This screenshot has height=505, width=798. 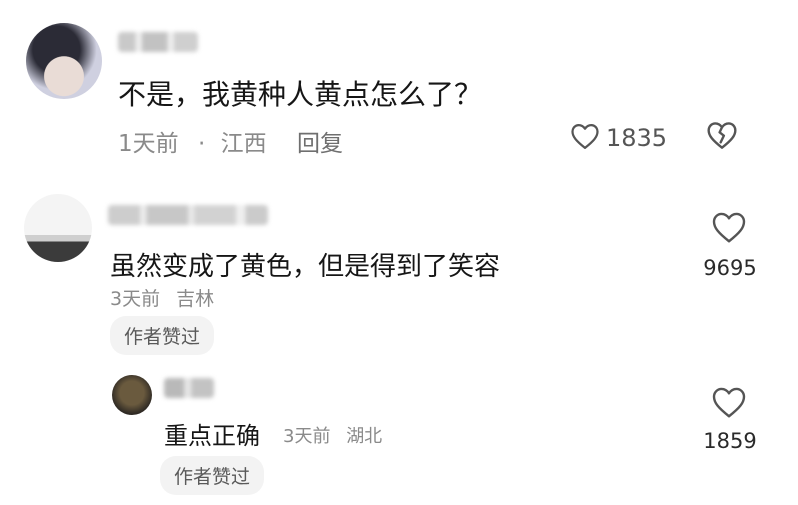 What do you see at coordinates (730, 268) in the screenshot?
I see `like-count: 9695` at bounding box center [730, 268].